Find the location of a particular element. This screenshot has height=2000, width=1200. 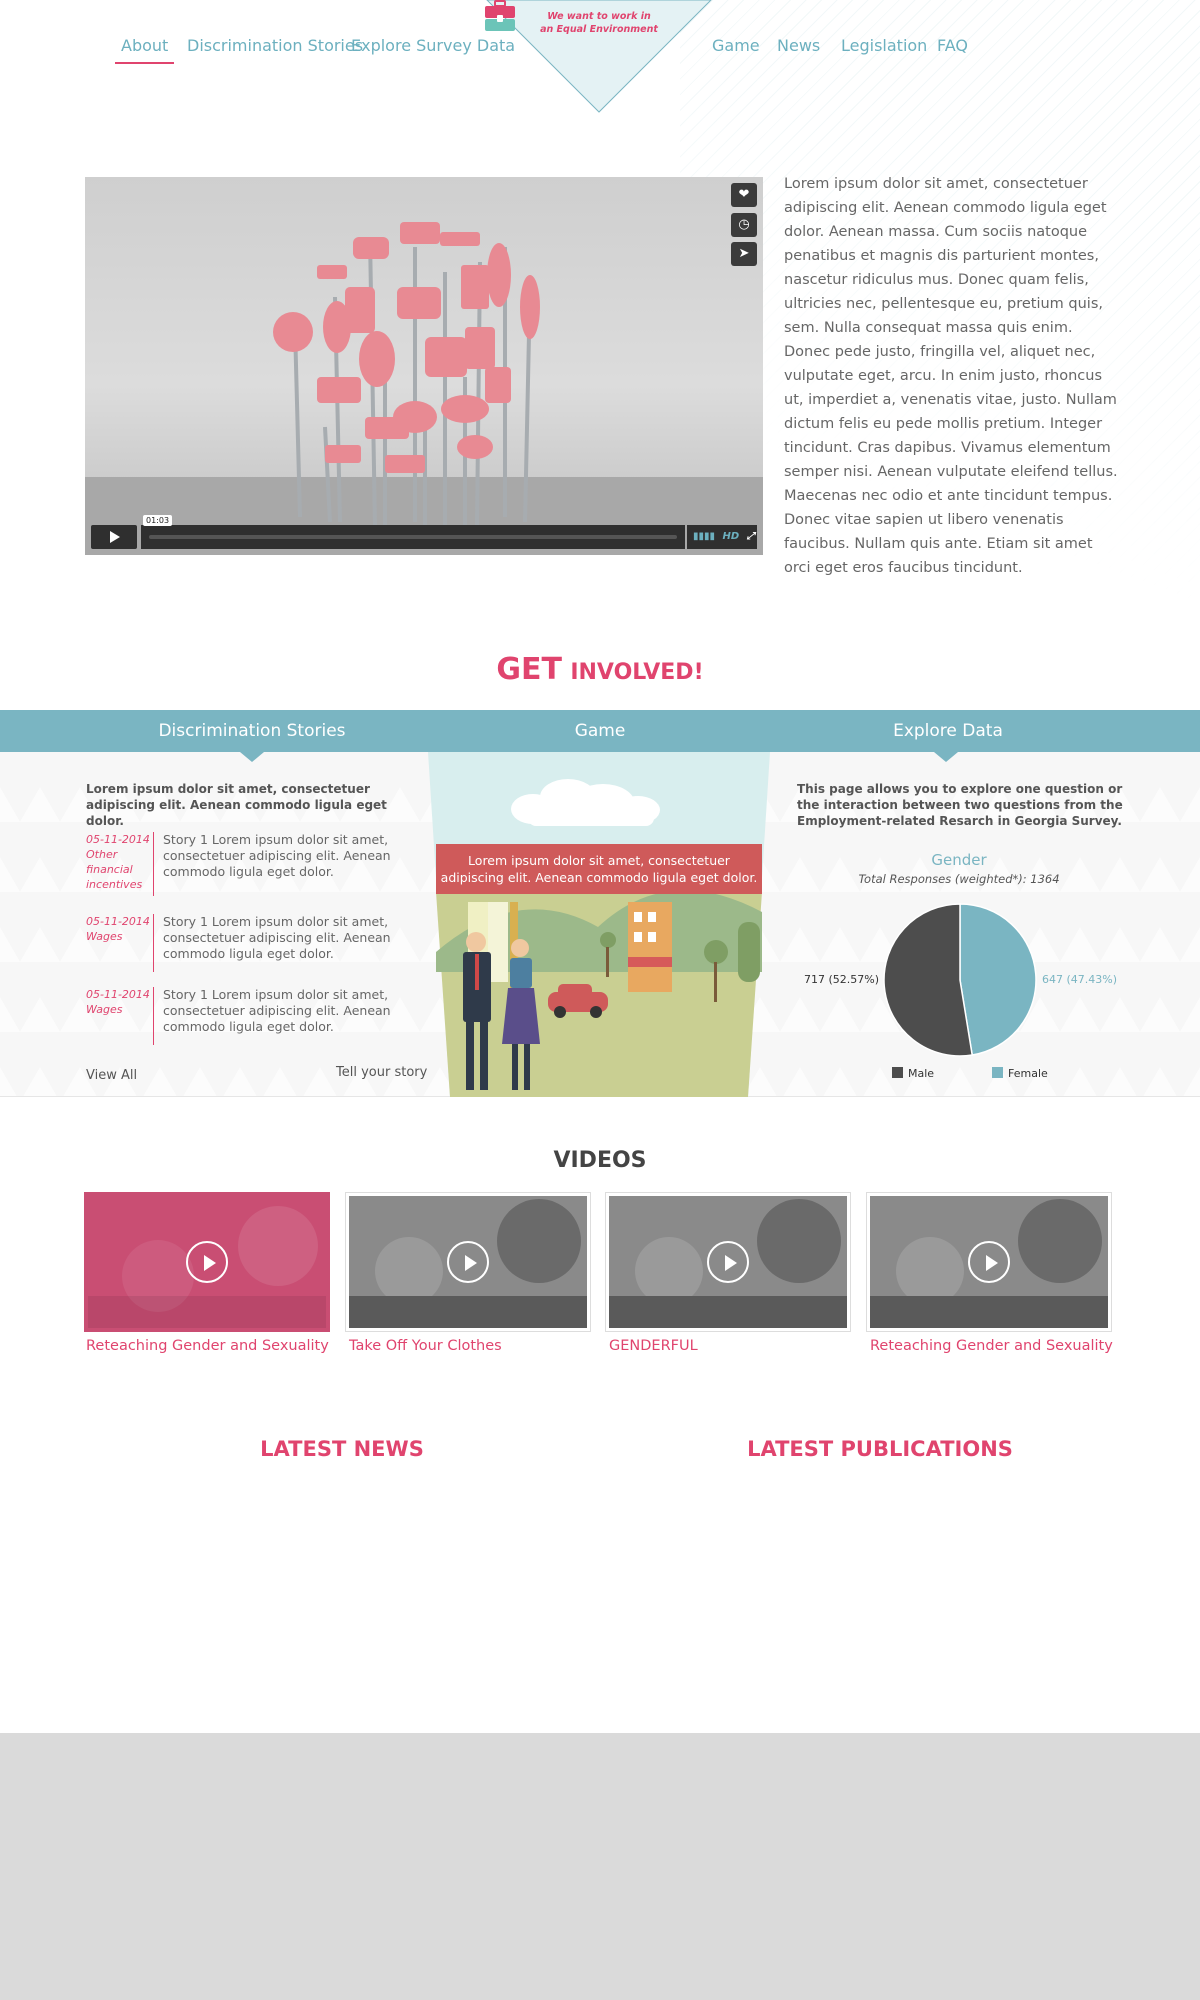

watch-later-icon: ◷ is located at coordinates (744, 225).